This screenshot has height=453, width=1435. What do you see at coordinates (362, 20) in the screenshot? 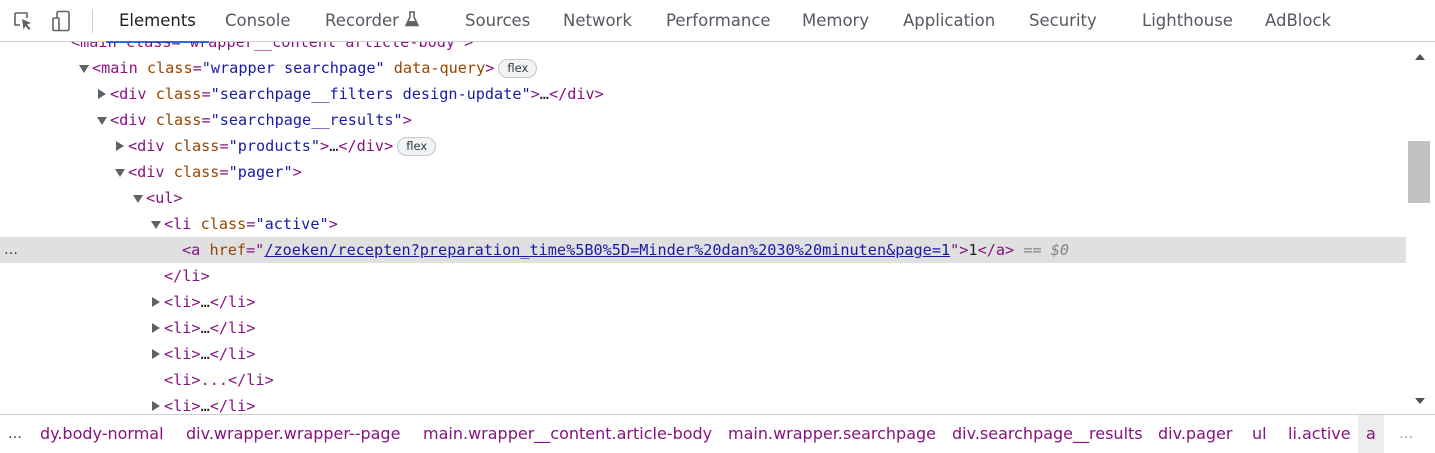
I see `tab-recorder-label: Recorder` at bounding box center [362, 20].